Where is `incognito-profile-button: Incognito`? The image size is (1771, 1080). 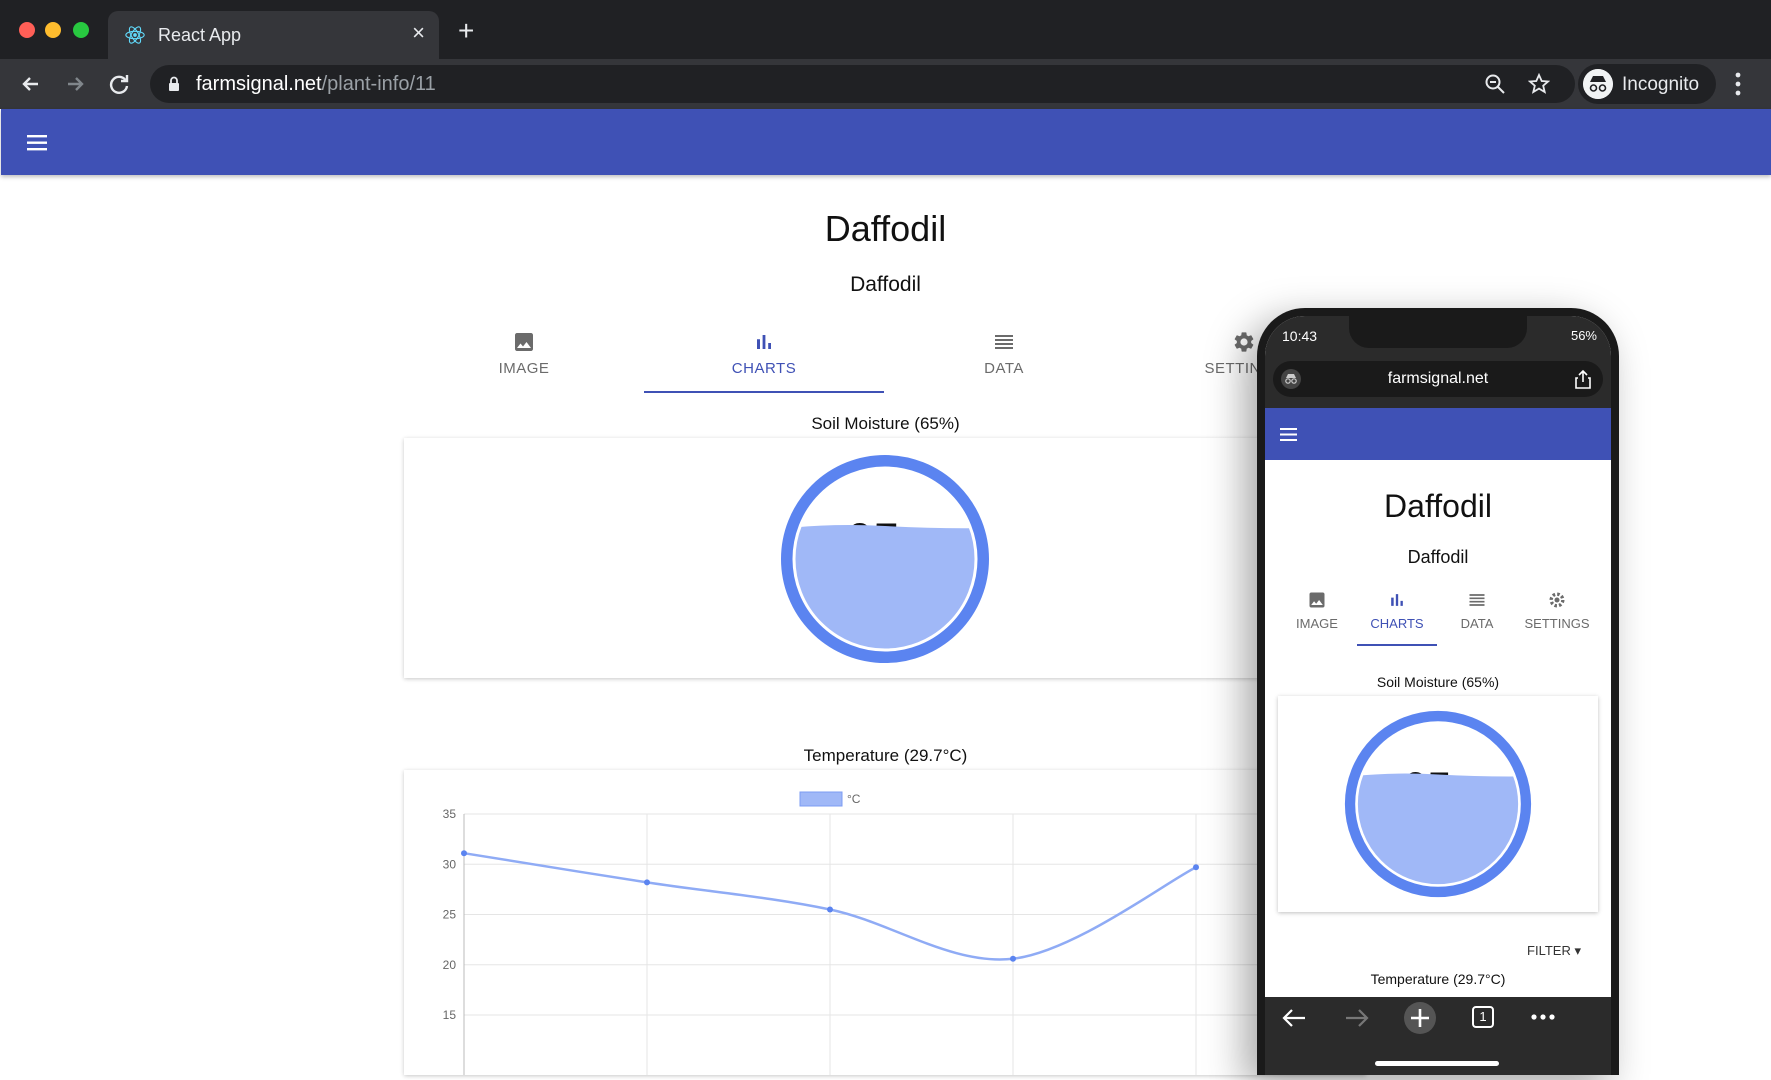 incognito-profile-button: Incognito is located at coordinates (1647, 84).